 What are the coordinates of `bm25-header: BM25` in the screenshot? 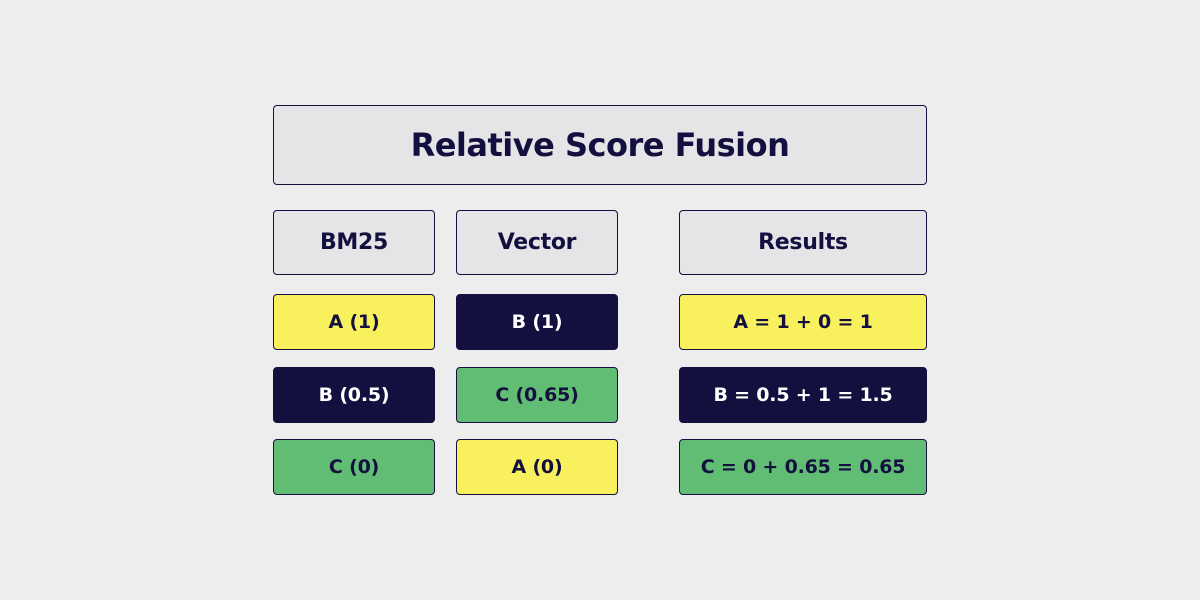 It's located at (354, 242).